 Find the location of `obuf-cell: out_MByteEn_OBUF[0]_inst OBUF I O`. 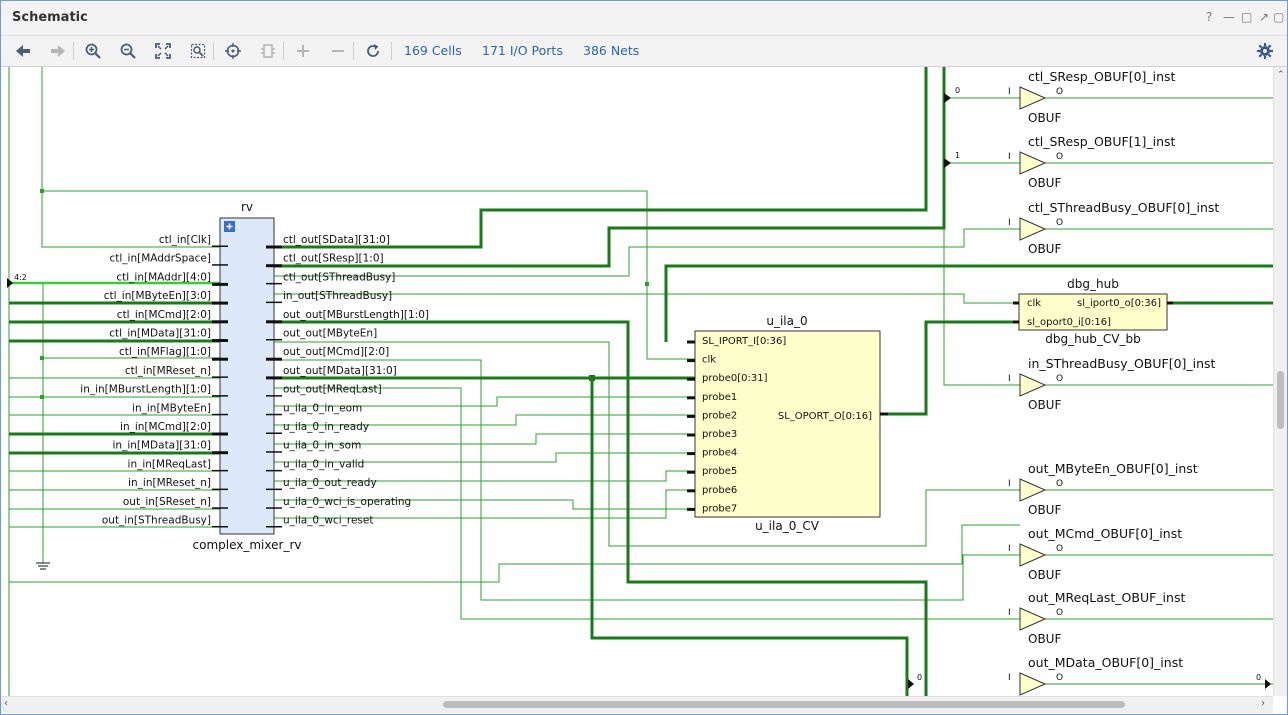

obuf-cell: out_MByteEn_OBUF[0]_inst OBUF I O is located at coordinates (1103, 489).